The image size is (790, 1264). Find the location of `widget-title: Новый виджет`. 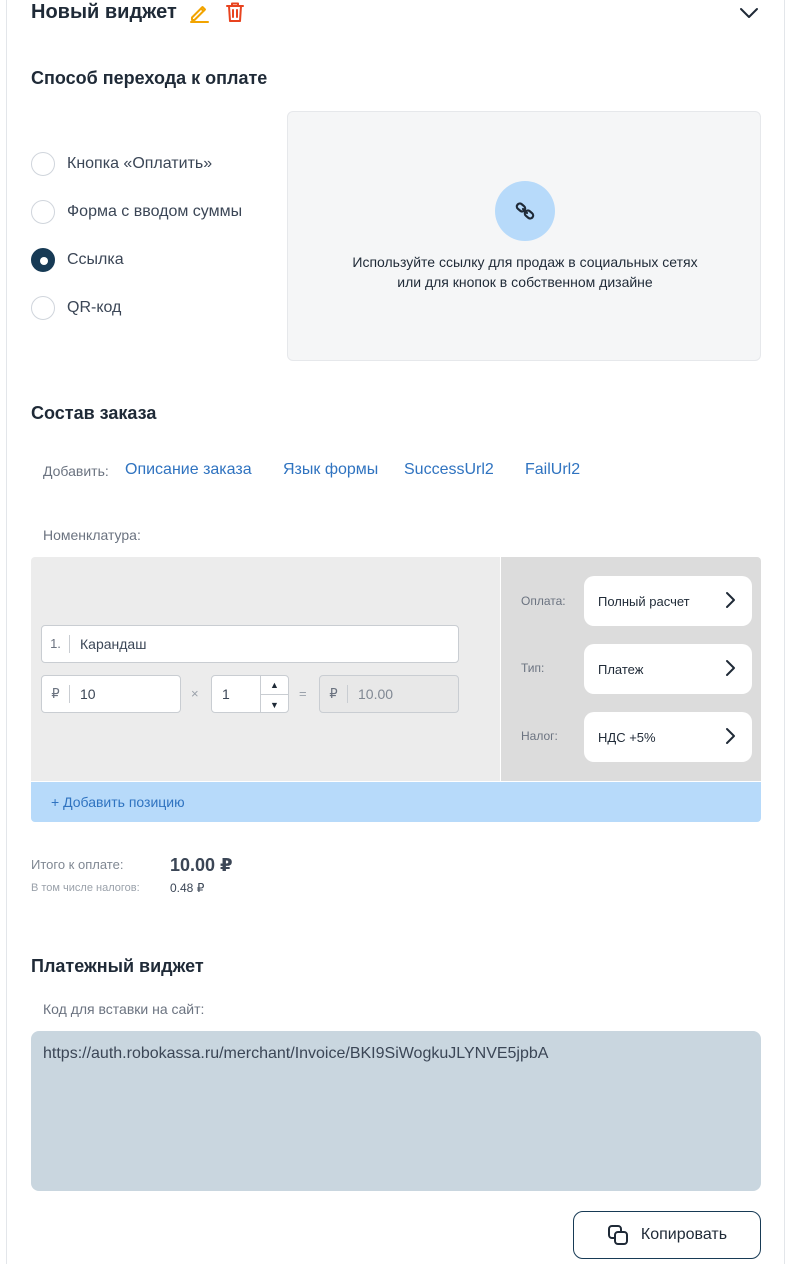

widget-title: Новый виджет is located at coordinates (104, 12).